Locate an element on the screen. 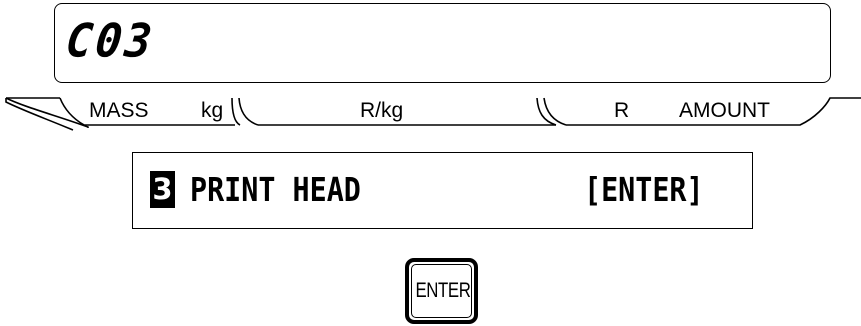 Image resolution: width=861 pixels, height=326 pixels. price-per-kg-label: R/kg is located at coordinates (382, 110).